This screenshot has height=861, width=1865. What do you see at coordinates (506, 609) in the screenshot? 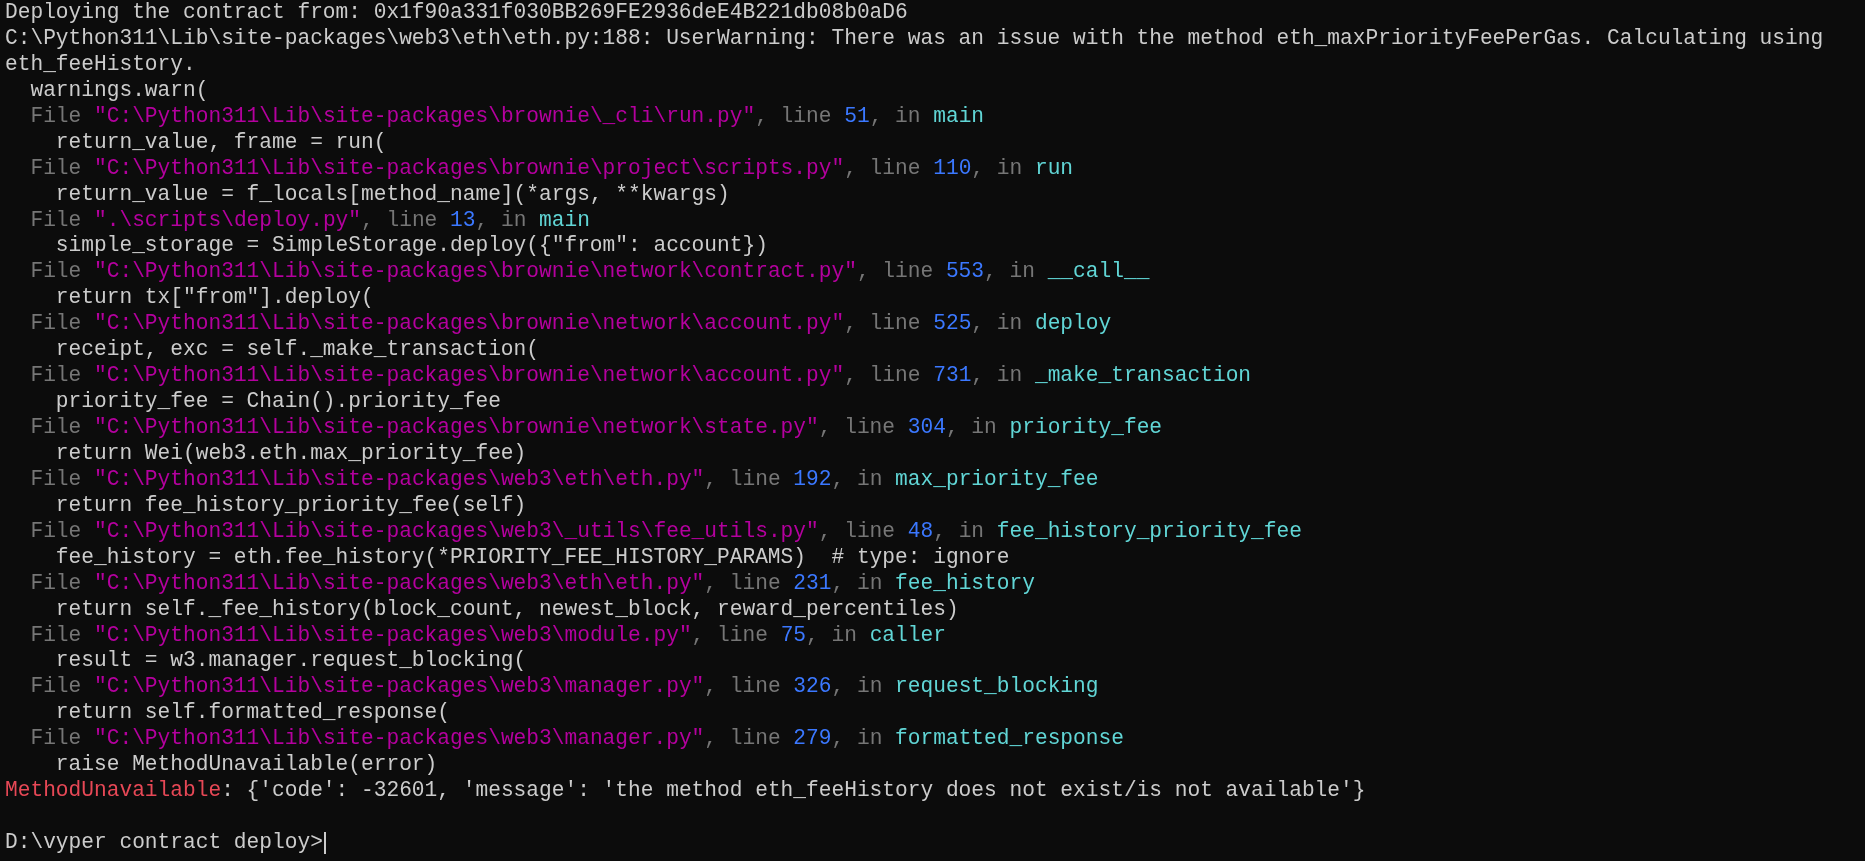
I see `terminal-line: return self._fee_history(block_count, newest_block, reward_percentiles)` at bounding box center [506, 609].